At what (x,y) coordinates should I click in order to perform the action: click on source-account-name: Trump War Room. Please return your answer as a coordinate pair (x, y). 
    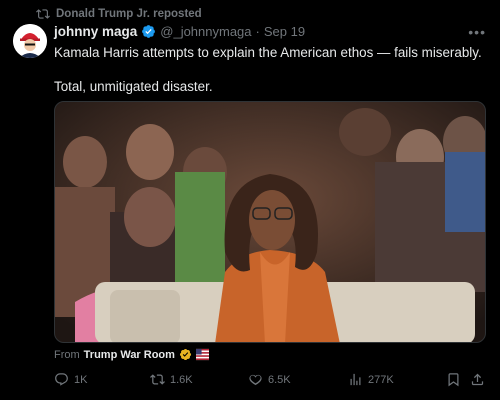
    Looking at the image, I should click on (129, 355).